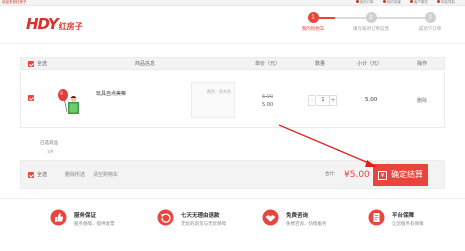  I want to click on quantity-input: 1, so click(323, 100).